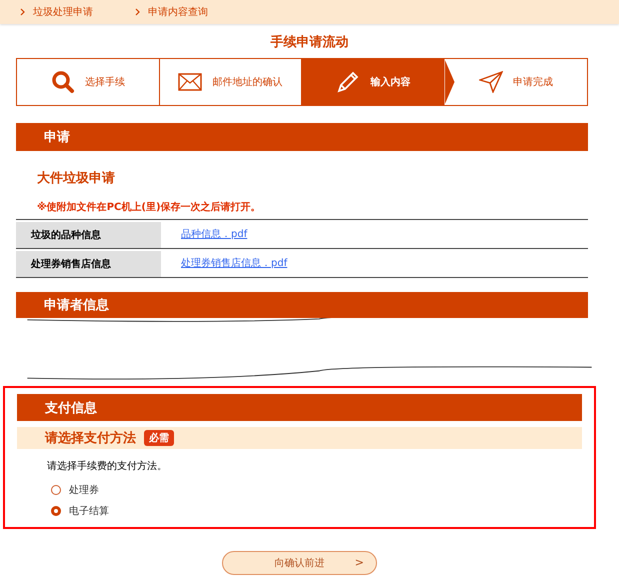 The height and width of the screenshot is (586, 619). I want to click on section-header: 支付信息, so click(299, 407).